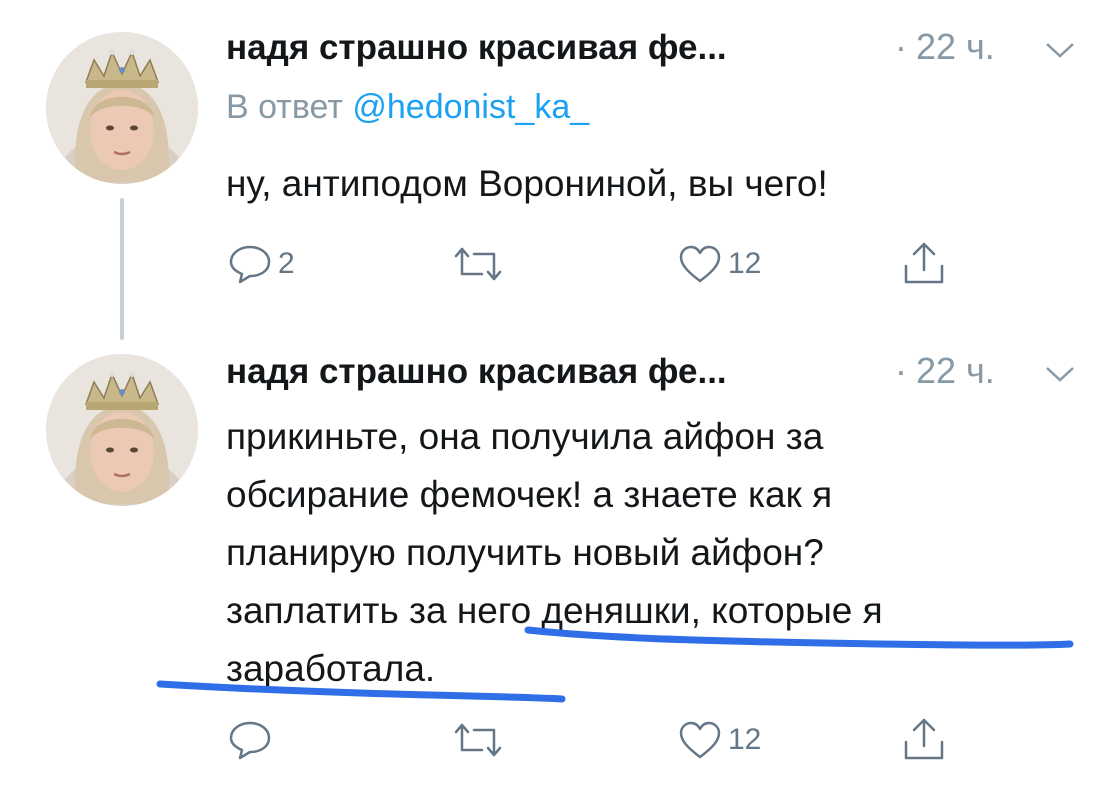 The height and width of the screenshot is (796, 1119). I want to click on tweet-text-line: заплатить за него деняшки, которые я, so click(554, 610).